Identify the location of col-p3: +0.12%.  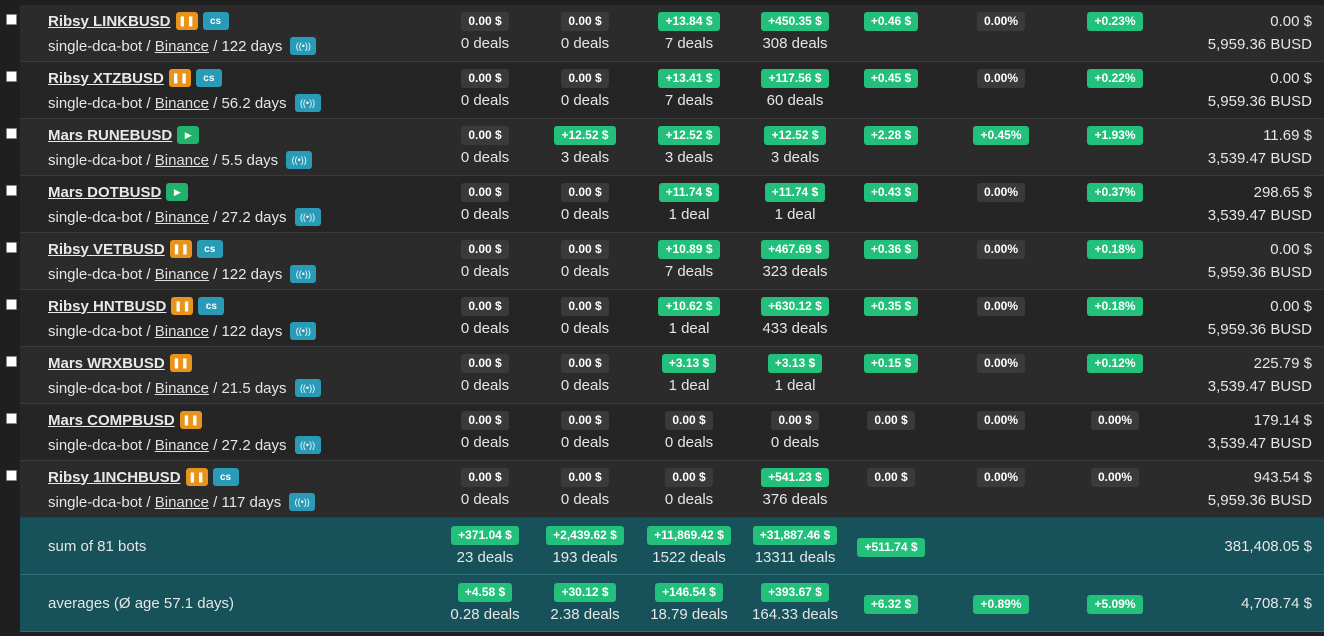
(1115, 363).